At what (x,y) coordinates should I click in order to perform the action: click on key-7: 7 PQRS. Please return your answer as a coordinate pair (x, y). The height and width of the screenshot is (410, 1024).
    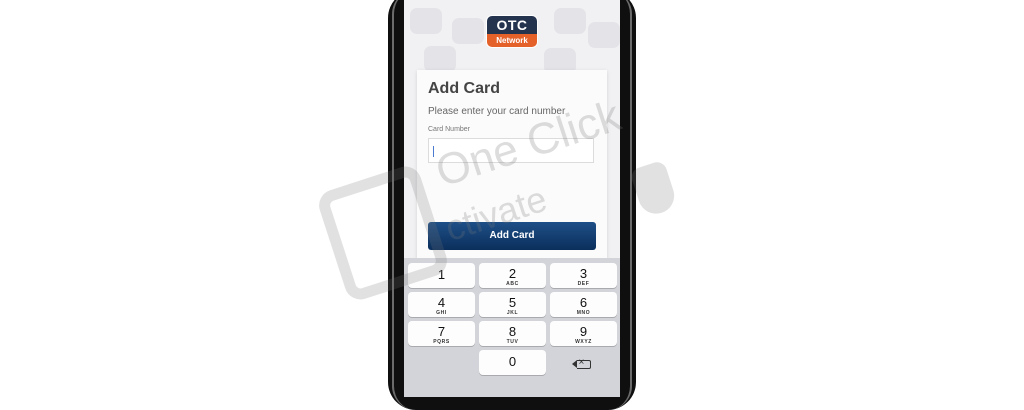
    Looking at the image, I should click on (441, 333).